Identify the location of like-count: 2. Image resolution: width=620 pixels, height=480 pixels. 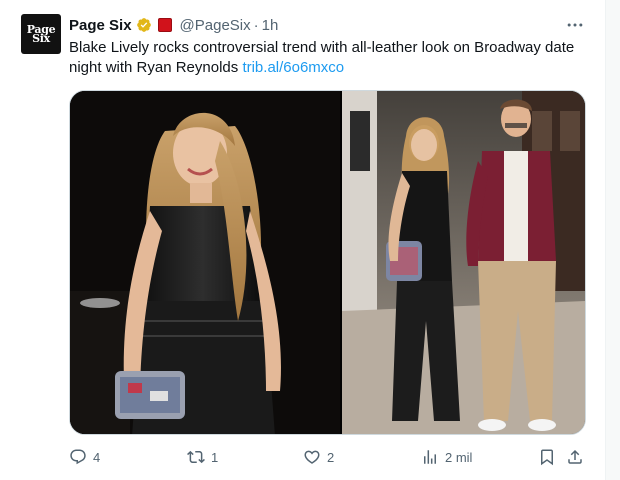
(331, 457).